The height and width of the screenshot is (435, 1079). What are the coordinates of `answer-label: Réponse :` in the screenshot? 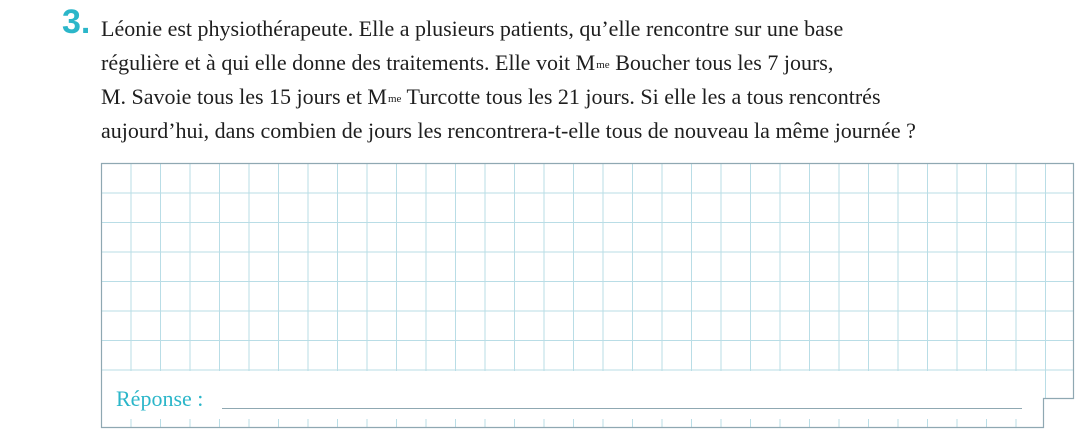 It's located at (160, 399).